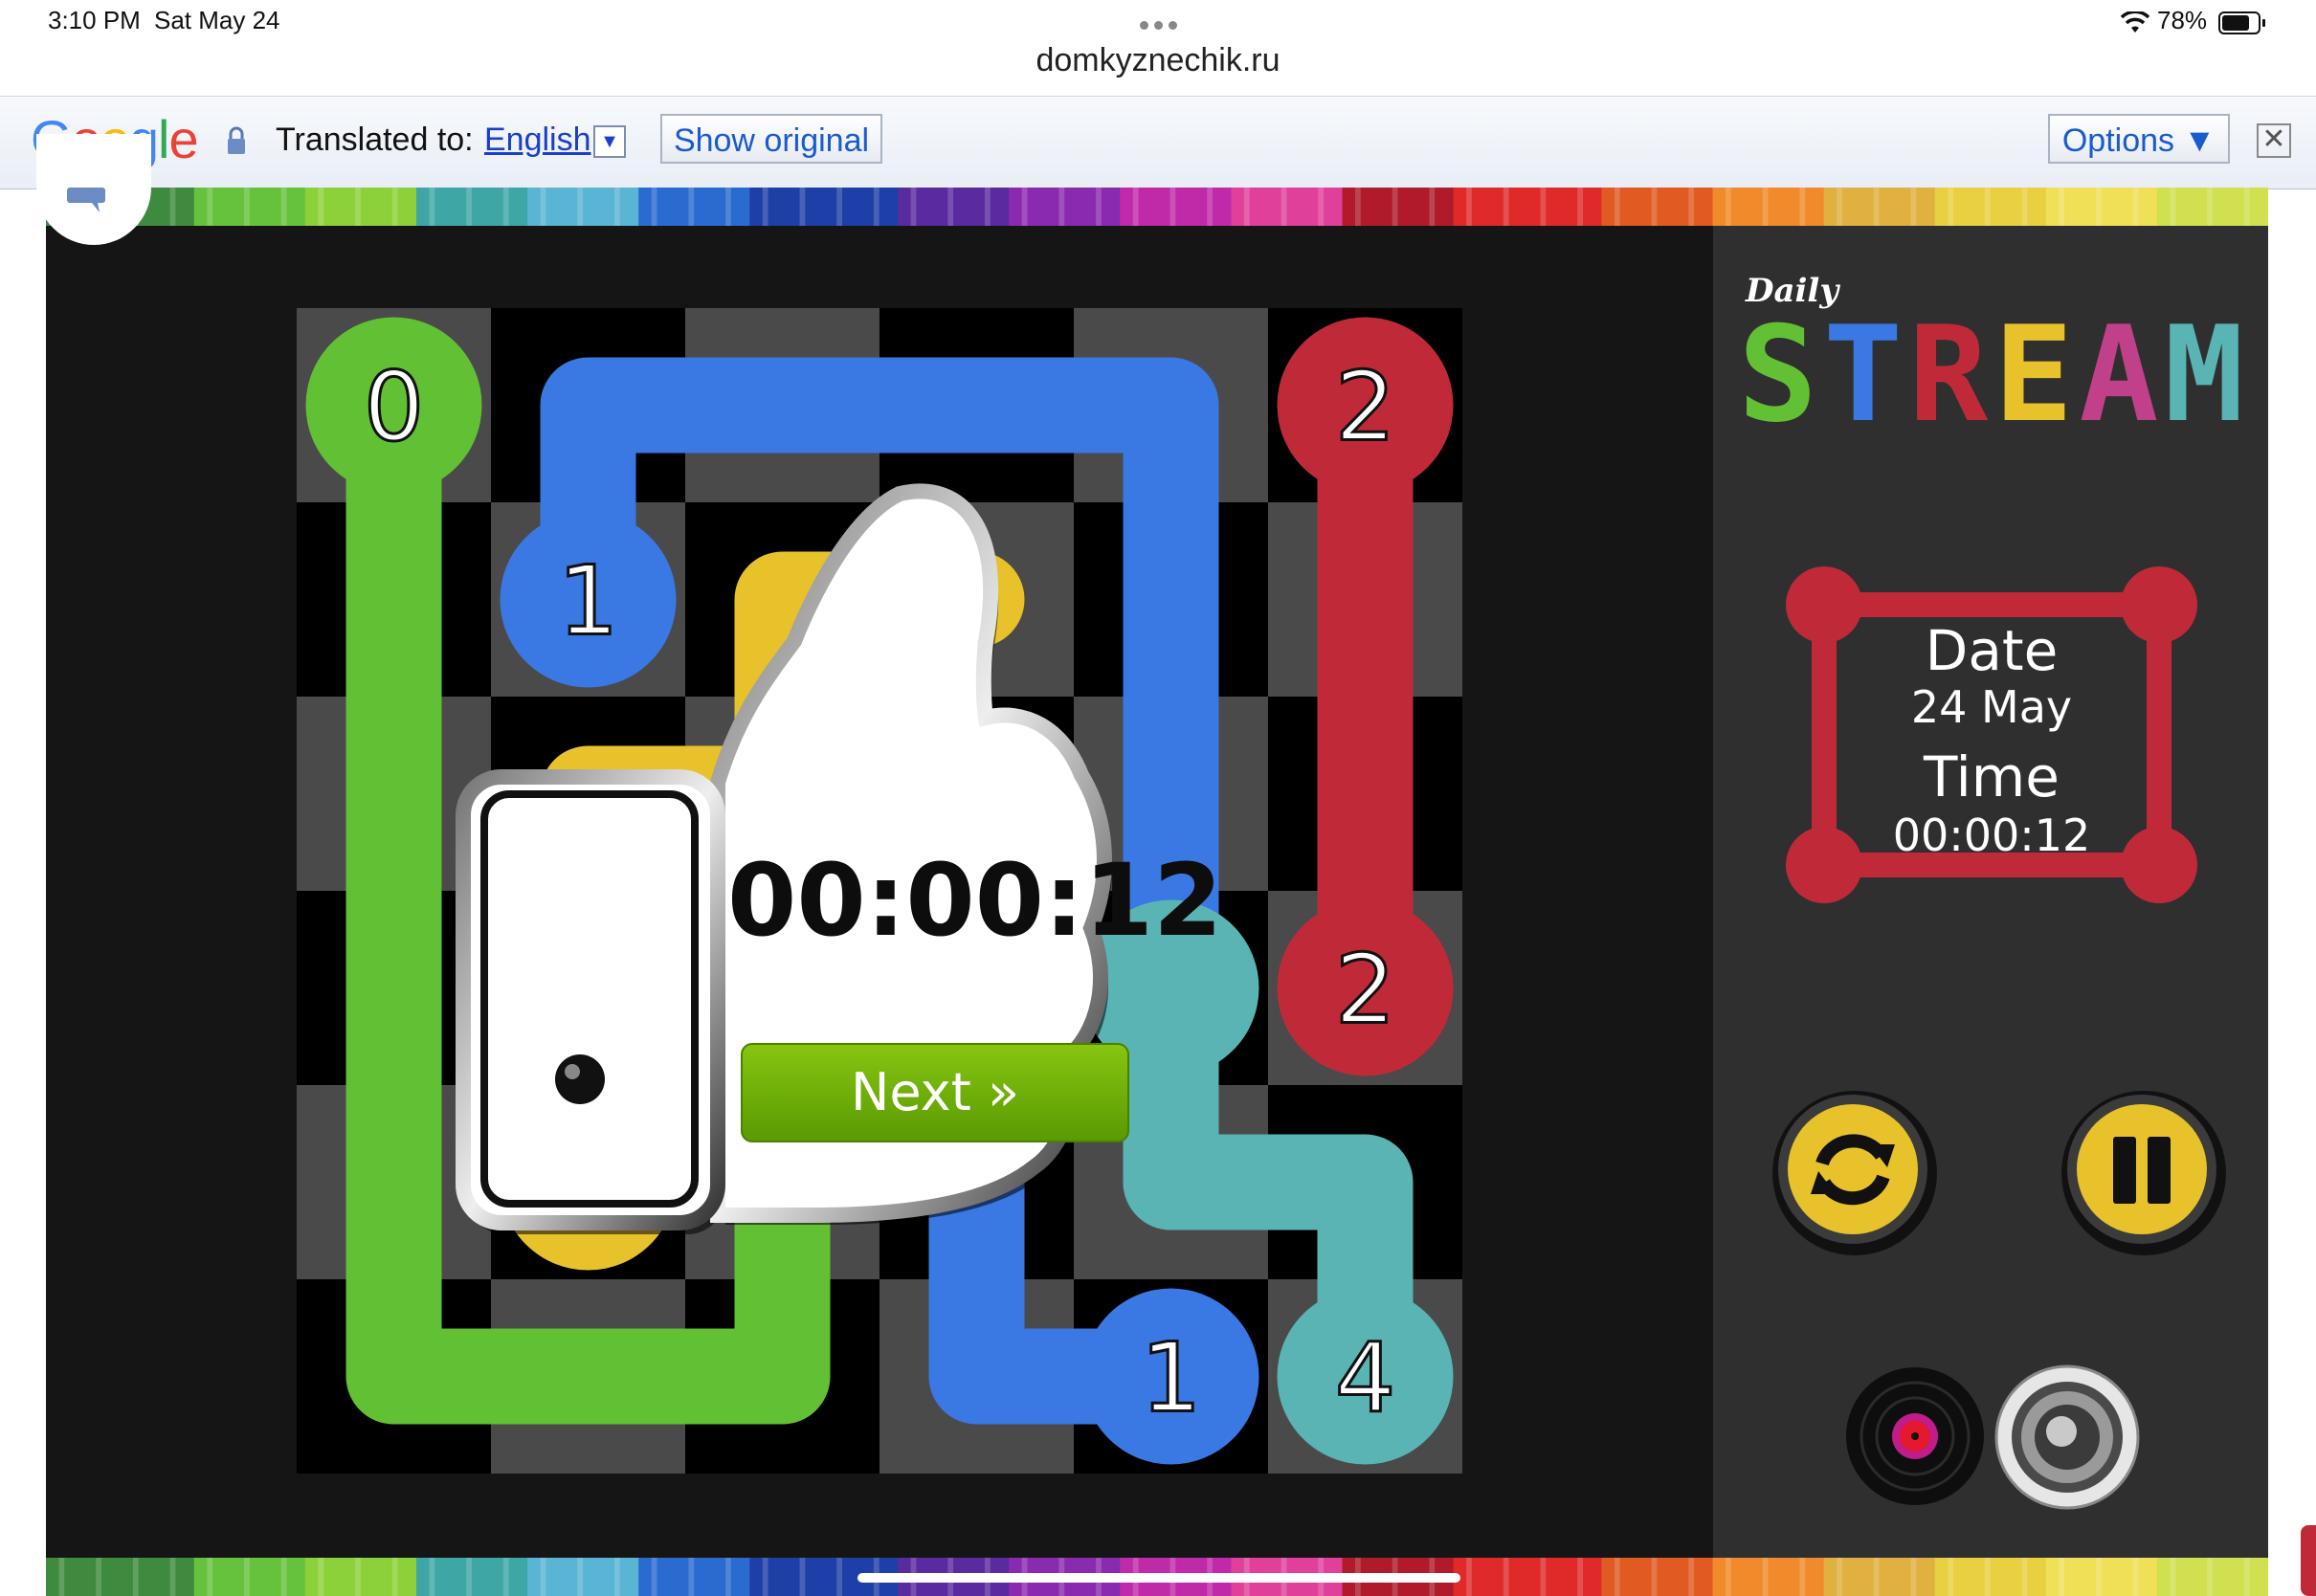 The width and height of the screenshot is (2316, 1596). What do you see at coordinates (1158, 61) in the screenshot?
I see `url-text: domkyznechik.ru` at bounding box center [1158, 61].